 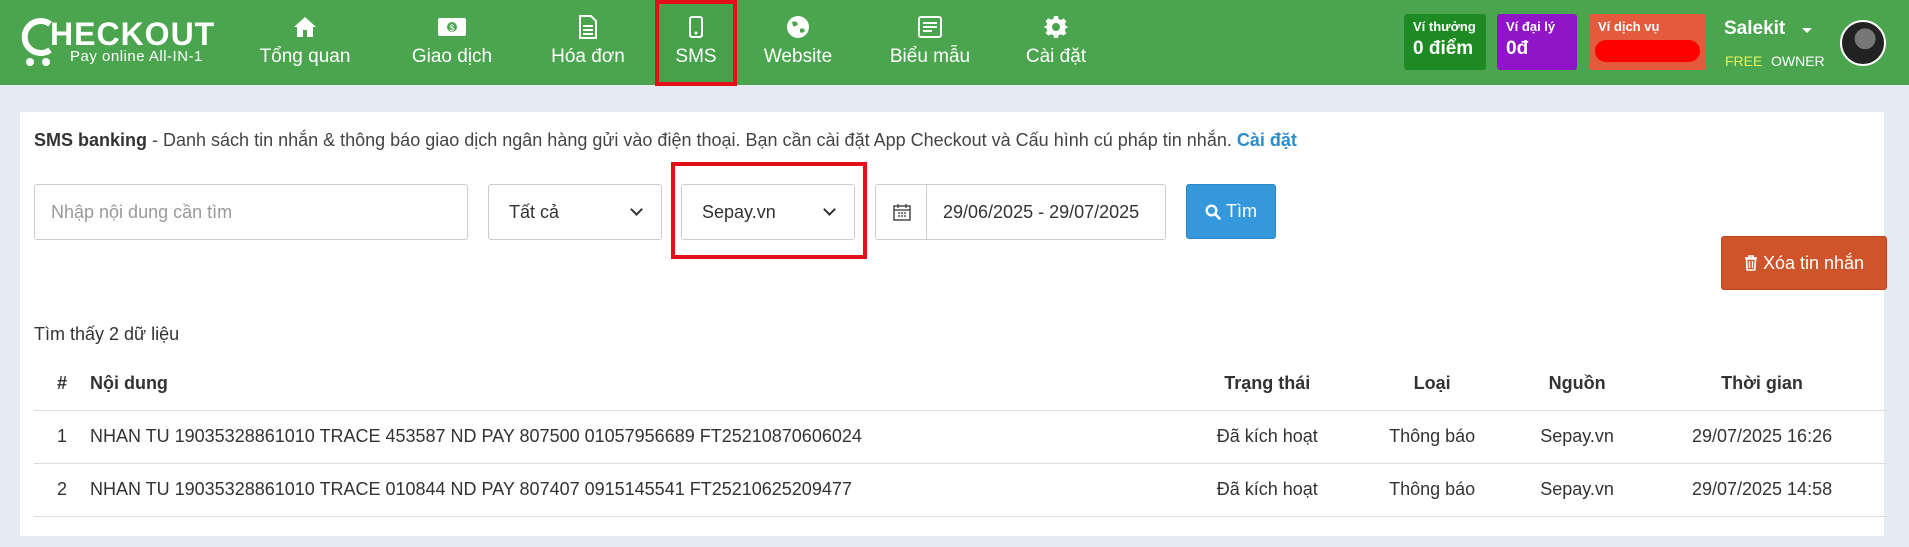 I want to click on gear-icon, so click(x=1056, y=27).